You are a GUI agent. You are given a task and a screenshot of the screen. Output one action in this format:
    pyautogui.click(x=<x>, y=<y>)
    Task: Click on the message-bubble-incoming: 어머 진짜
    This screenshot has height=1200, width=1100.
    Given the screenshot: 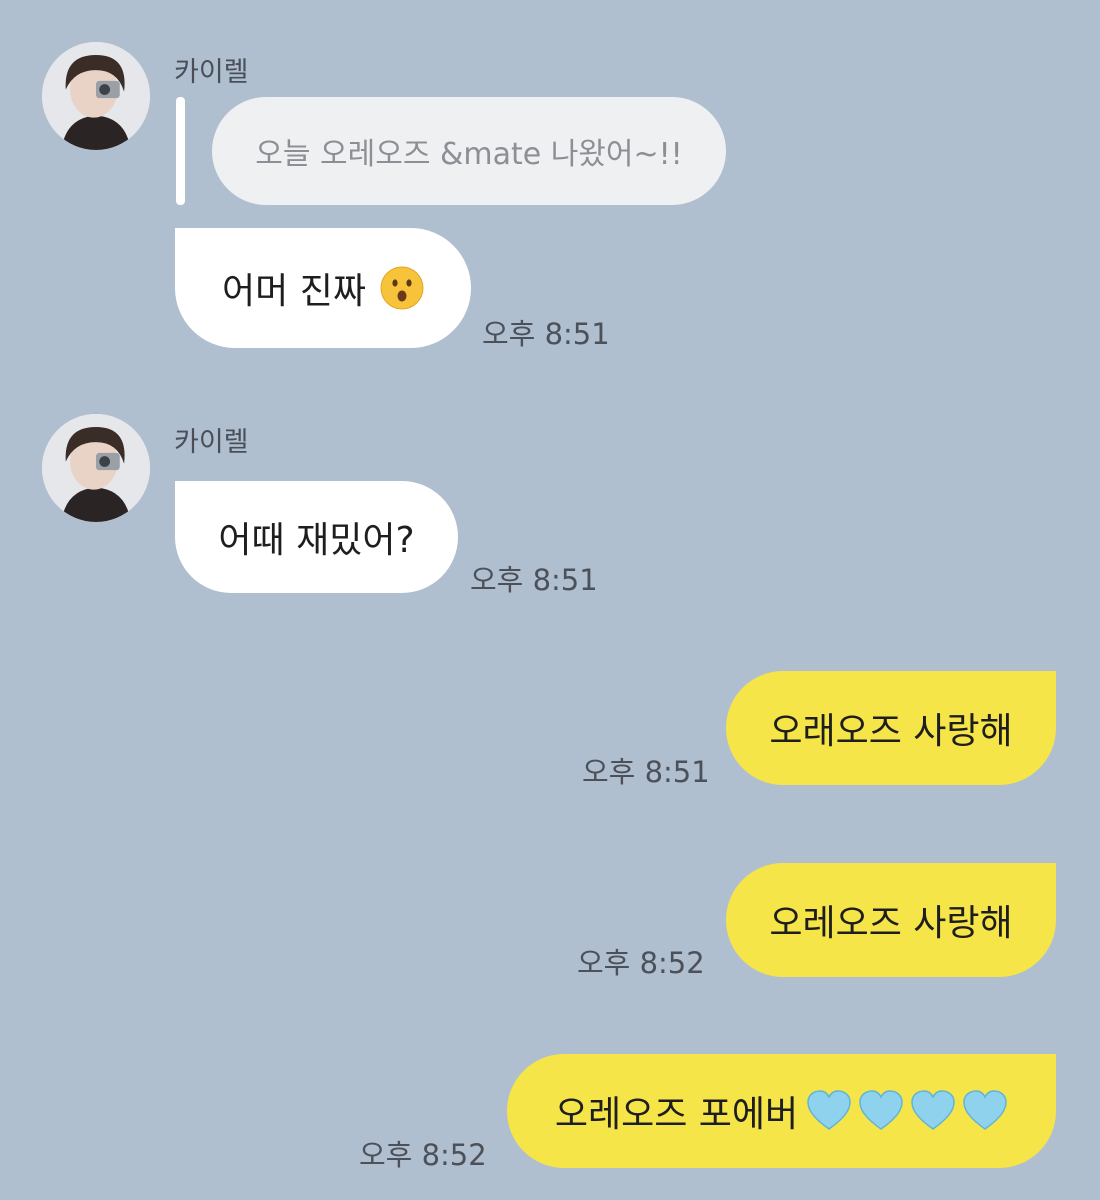 What is the action you would take?
    pyautogui.click(x=323, y=288)
    